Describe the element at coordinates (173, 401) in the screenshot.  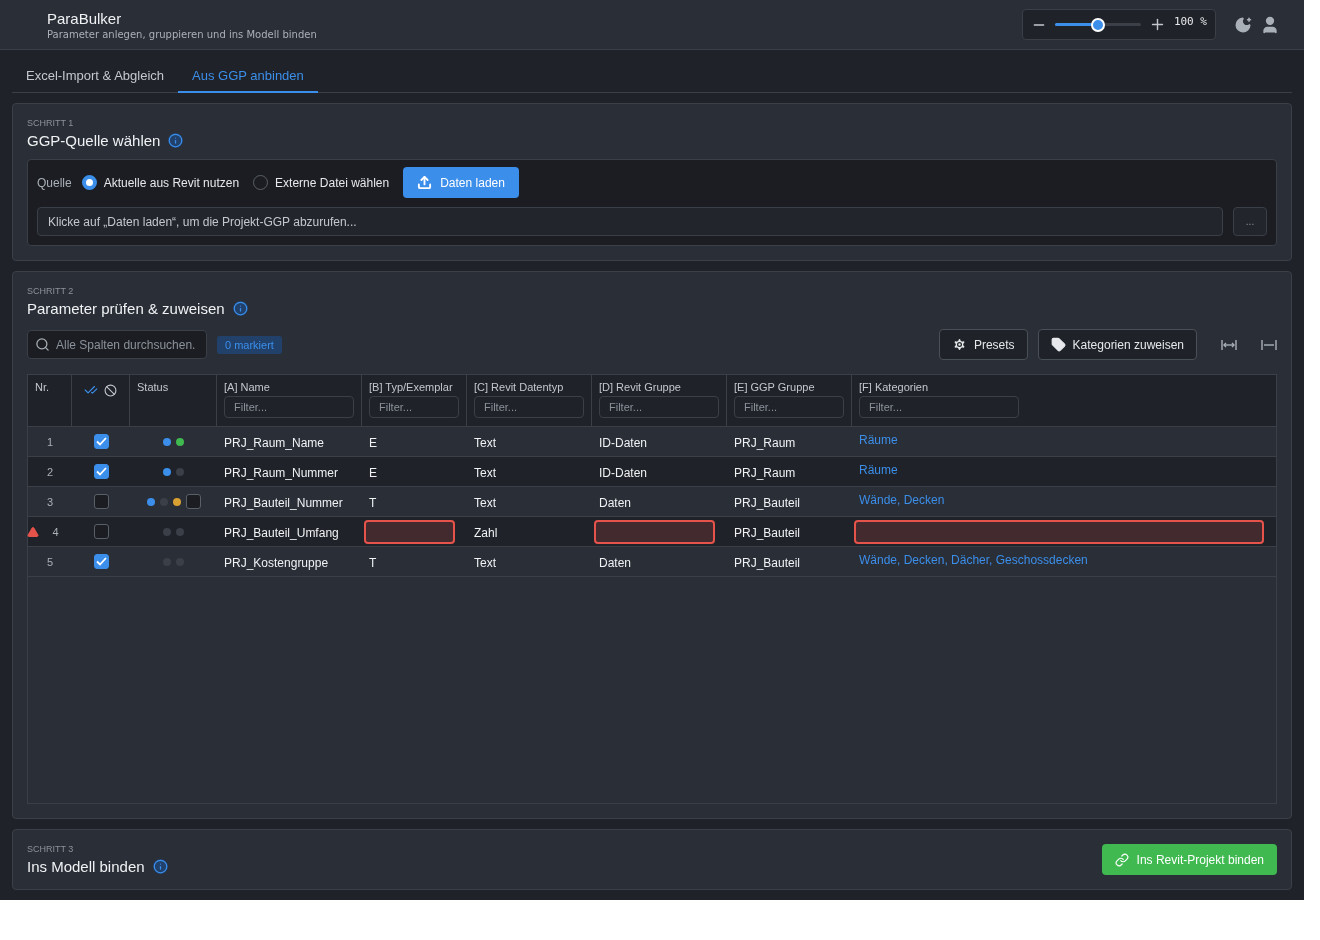
I see `column-header: Status` at that location.